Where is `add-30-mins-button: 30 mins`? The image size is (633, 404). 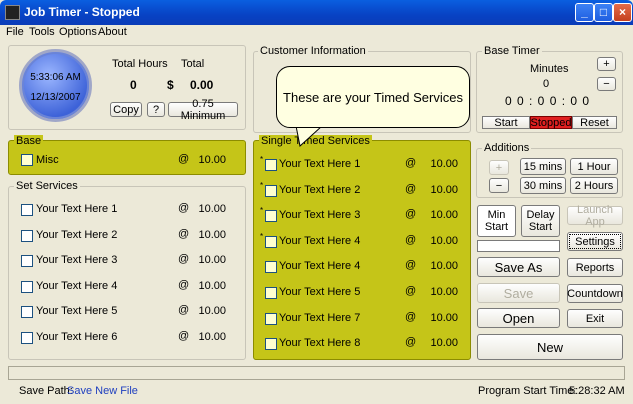 add-30-mins-button: 30 mins is located at coordinates (543, 185).